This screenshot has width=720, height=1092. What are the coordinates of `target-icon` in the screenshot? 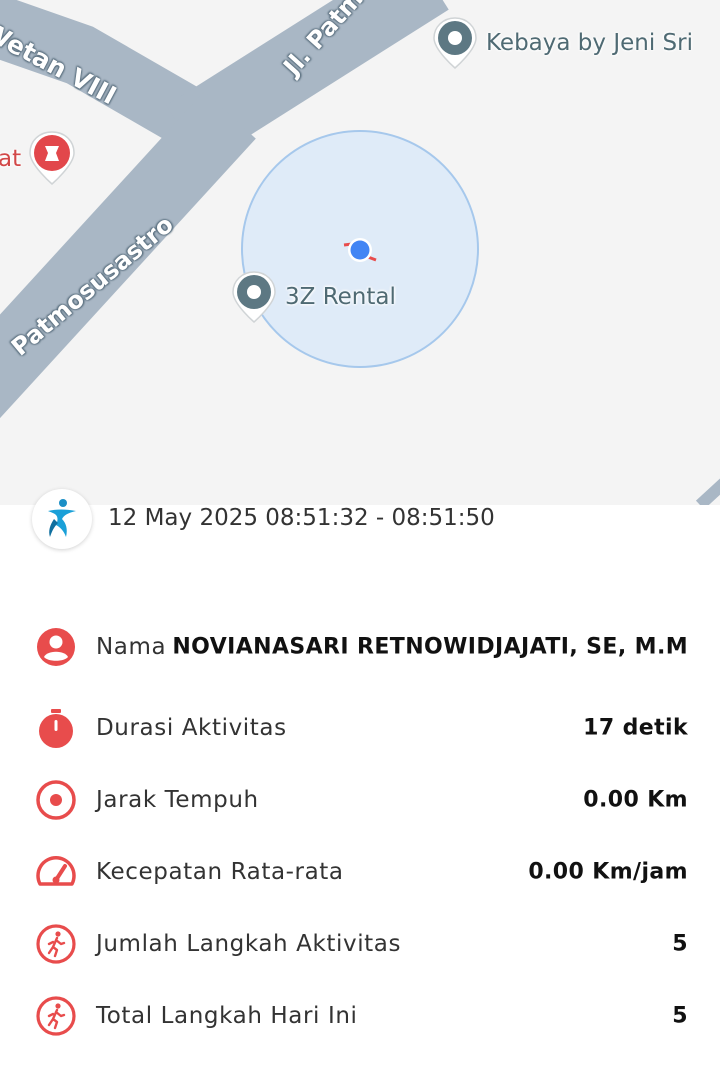 It's located at (56, 800).